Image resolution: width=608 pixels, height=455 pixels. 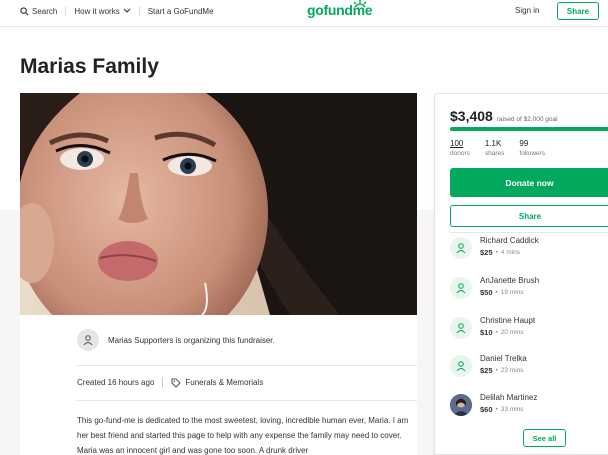 I want to click on donor-info: Delilah Martinez $60 • 33 mins, so click(x=508, y=404).